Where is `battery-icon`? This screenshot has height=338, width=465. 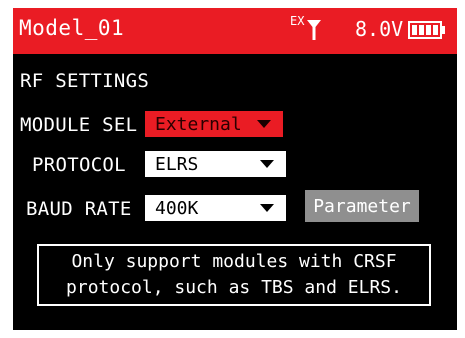 battery-icon is located at coordinates (426, 30).